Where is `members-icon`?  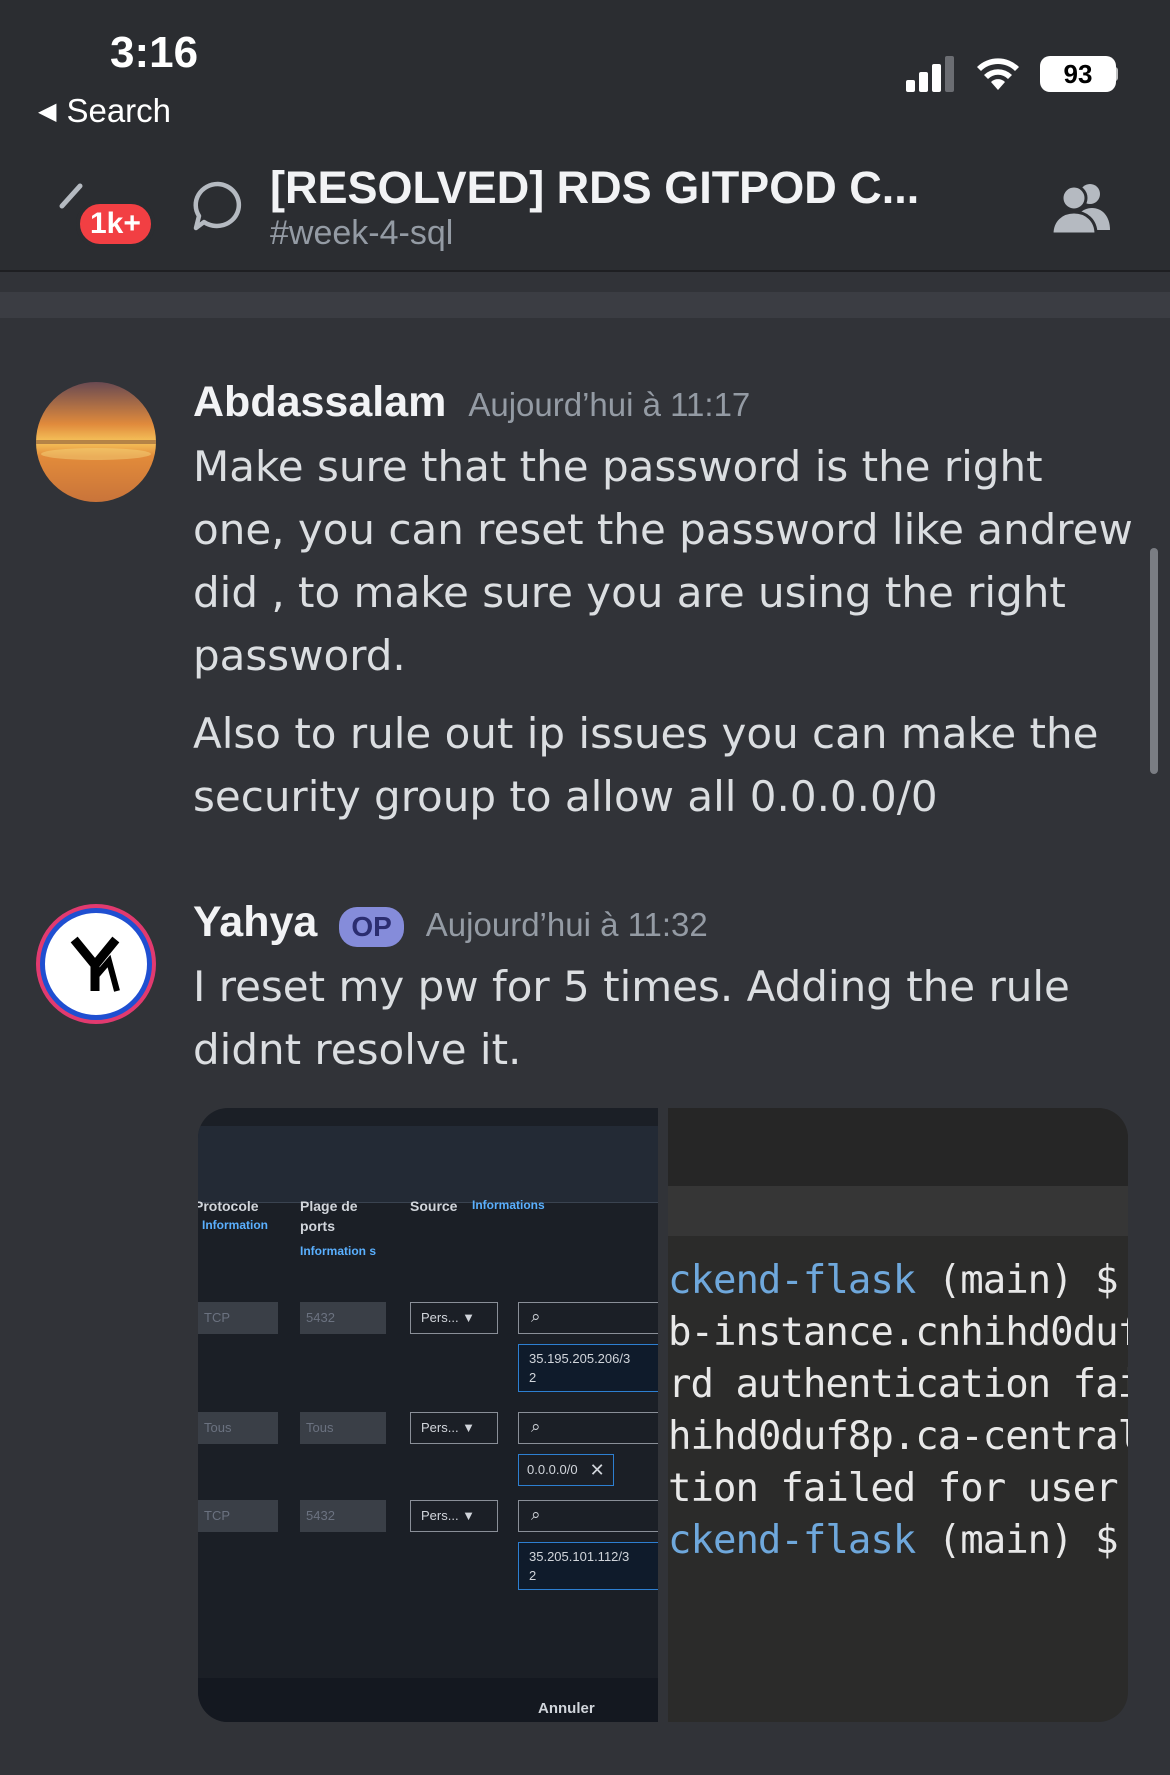
members-icon is located at coordinates (1081, 207).